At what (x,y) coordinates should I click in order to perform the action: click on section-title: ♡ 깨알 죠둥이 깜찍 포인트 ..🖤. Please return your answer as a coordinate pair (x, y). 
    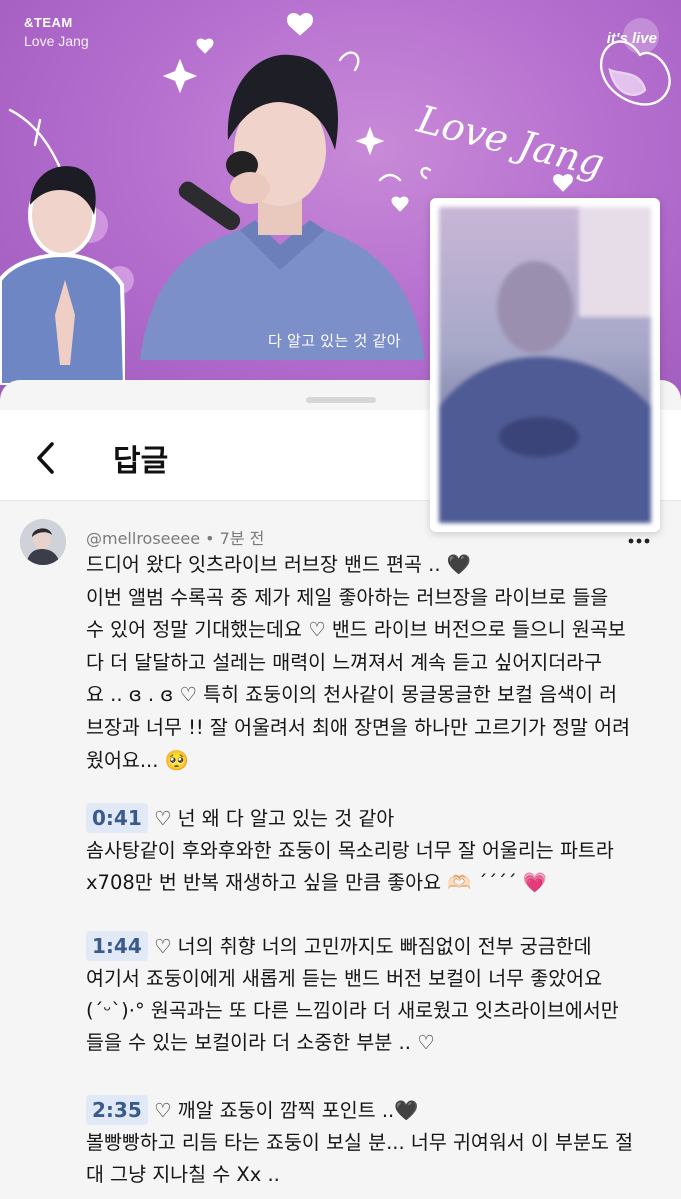
    Looking at the image, I should click on (286, 1110).